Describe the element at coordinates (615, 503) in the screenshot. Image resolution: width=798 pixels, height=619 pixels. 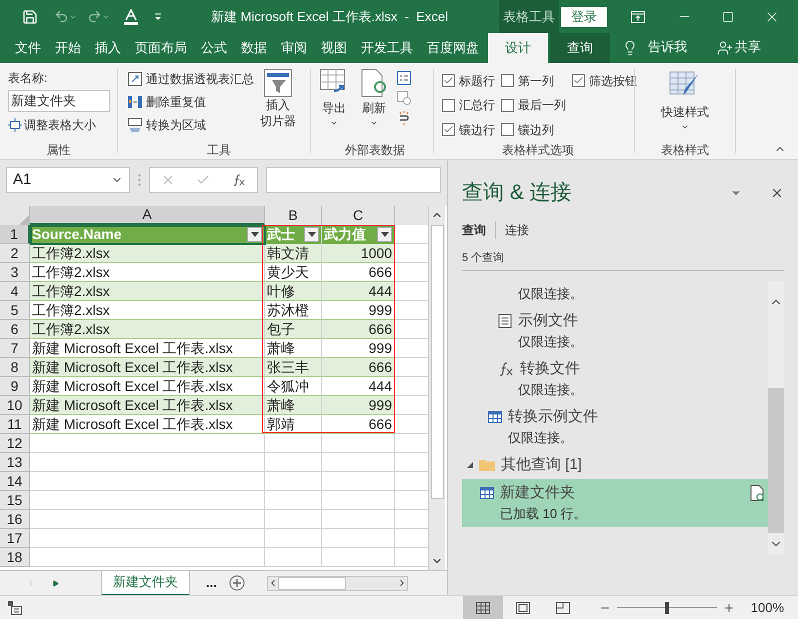
I see `selected-query-item: 新建文件夹 已加载 10 行。` at that location.